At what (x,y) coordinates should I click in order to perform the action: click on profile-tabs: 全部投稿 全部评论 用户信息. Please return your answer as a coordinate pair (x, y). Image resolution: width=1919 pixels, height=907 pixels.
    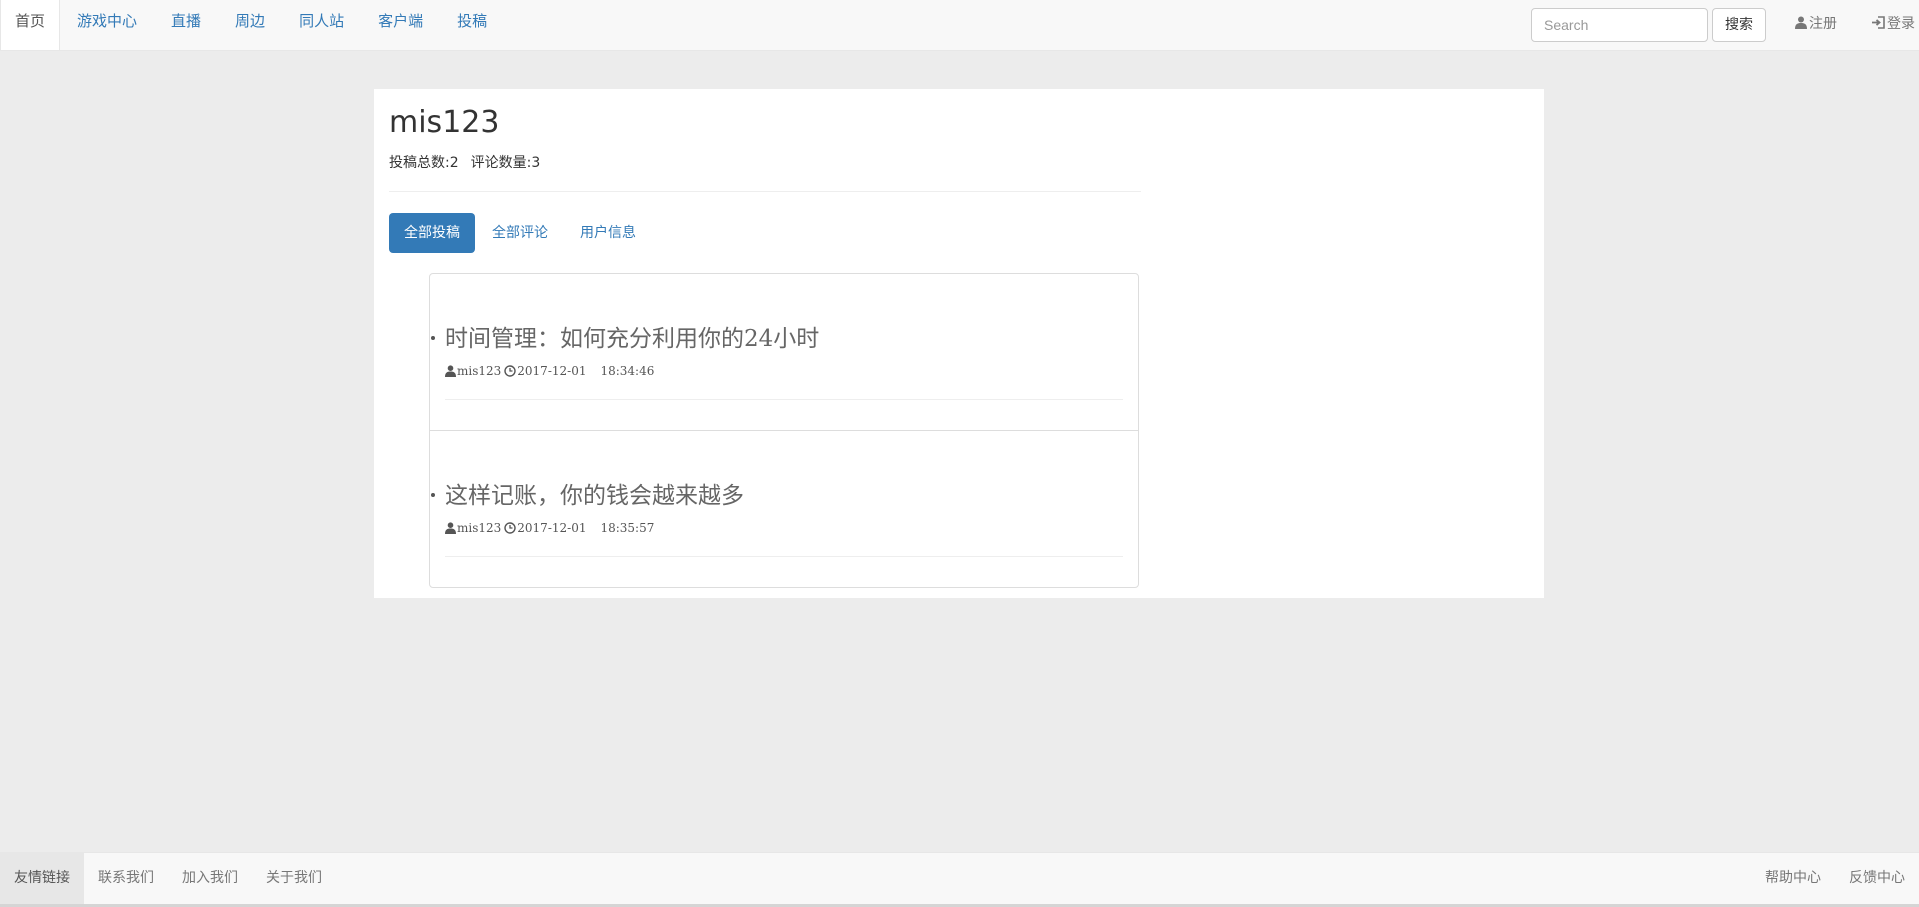
    Looking at the image, I should click on (521, 233).